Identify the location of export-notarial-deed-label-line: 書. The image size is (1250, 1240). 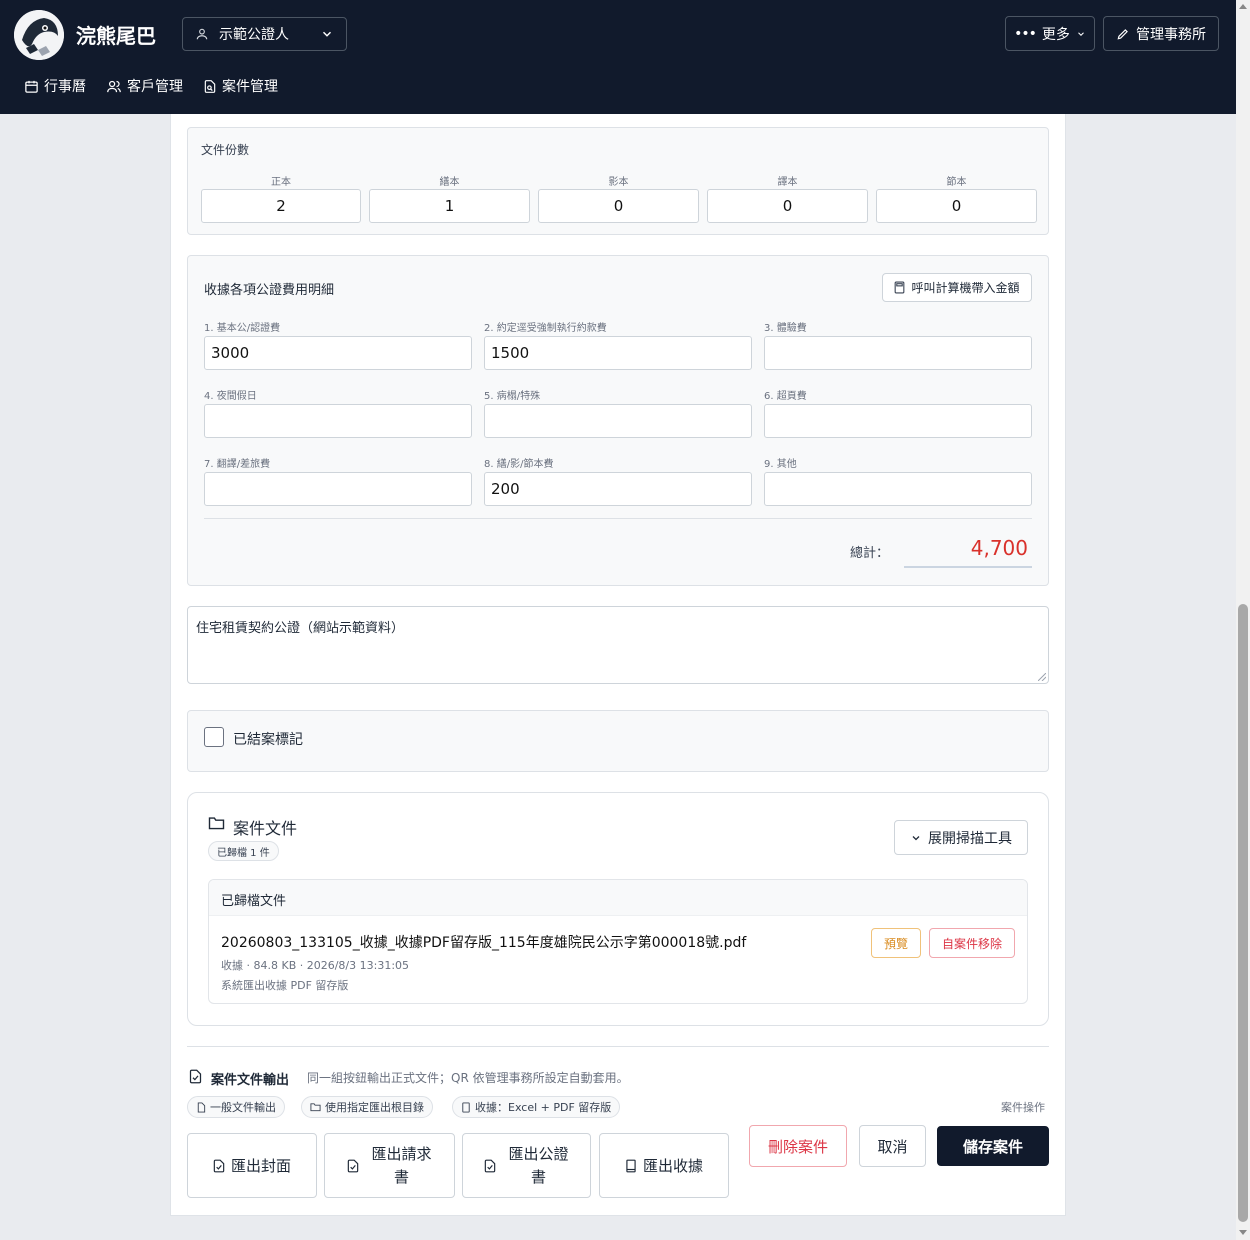
(538, 1176).